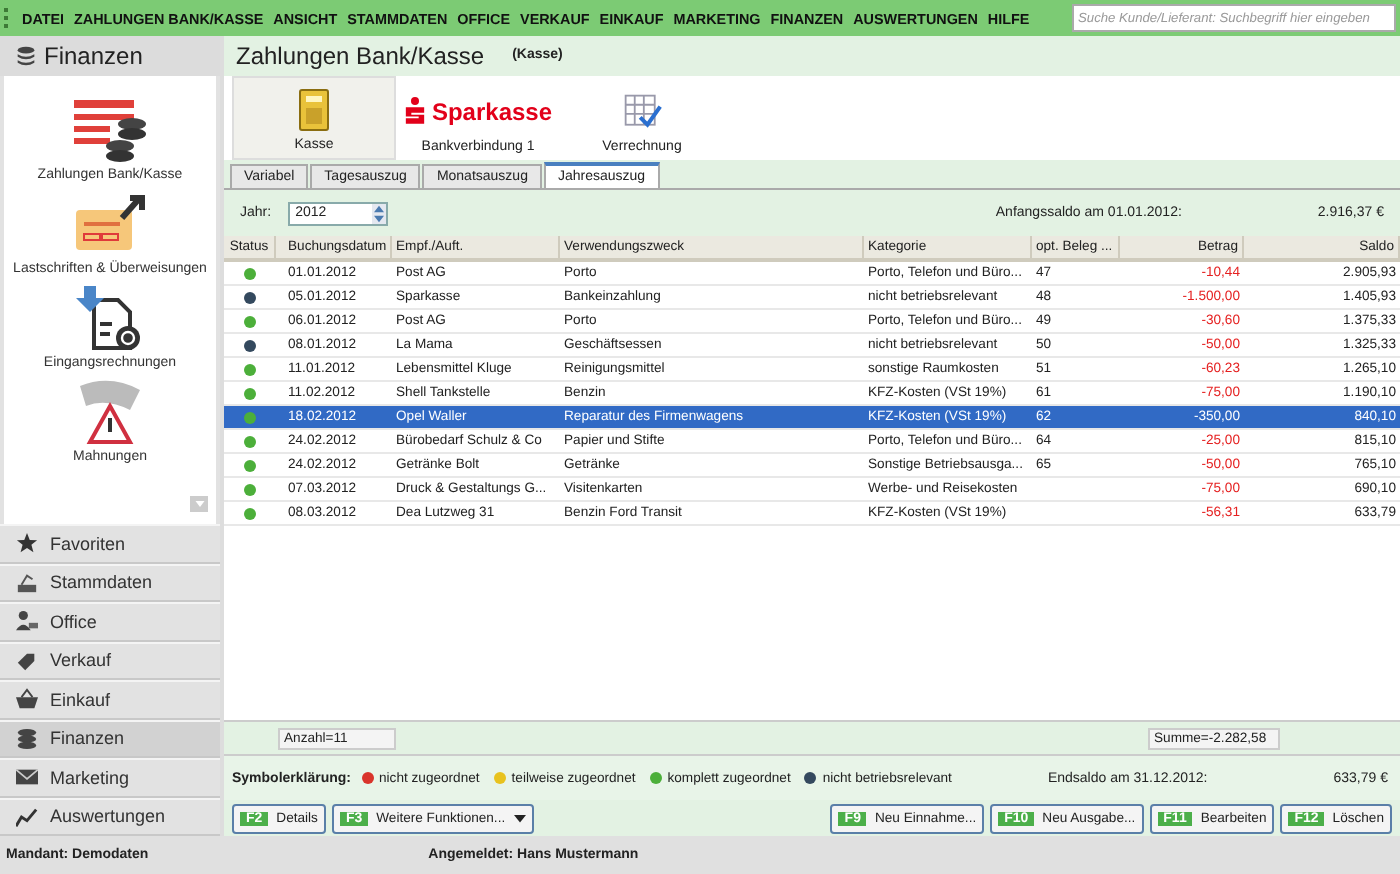 Image resolution: width=1400 pixels, height=874 pixels. I want to click on star-icon, so click(27, 543).